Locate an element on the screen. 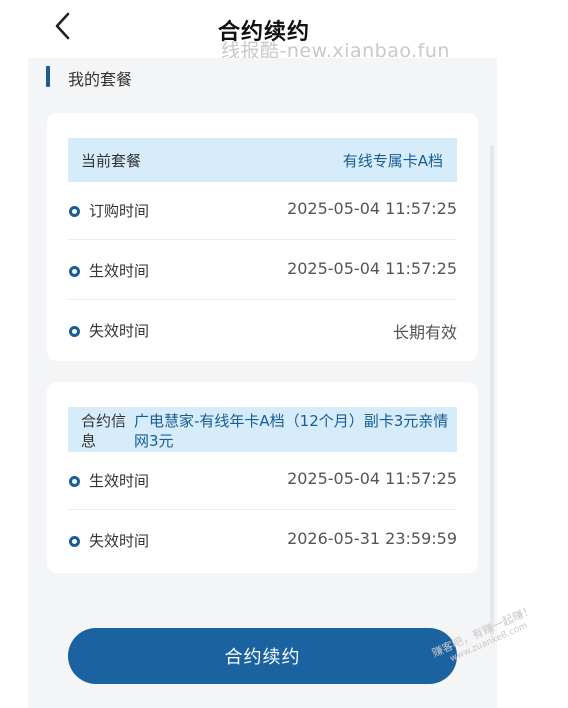 The height and width of the screenshot is (708, 568). contract-info-banner: 合约信息 广电慧家-有线年卡A档（12个月）副卡3元亲情网3元 is located at coordinates (262, 429).